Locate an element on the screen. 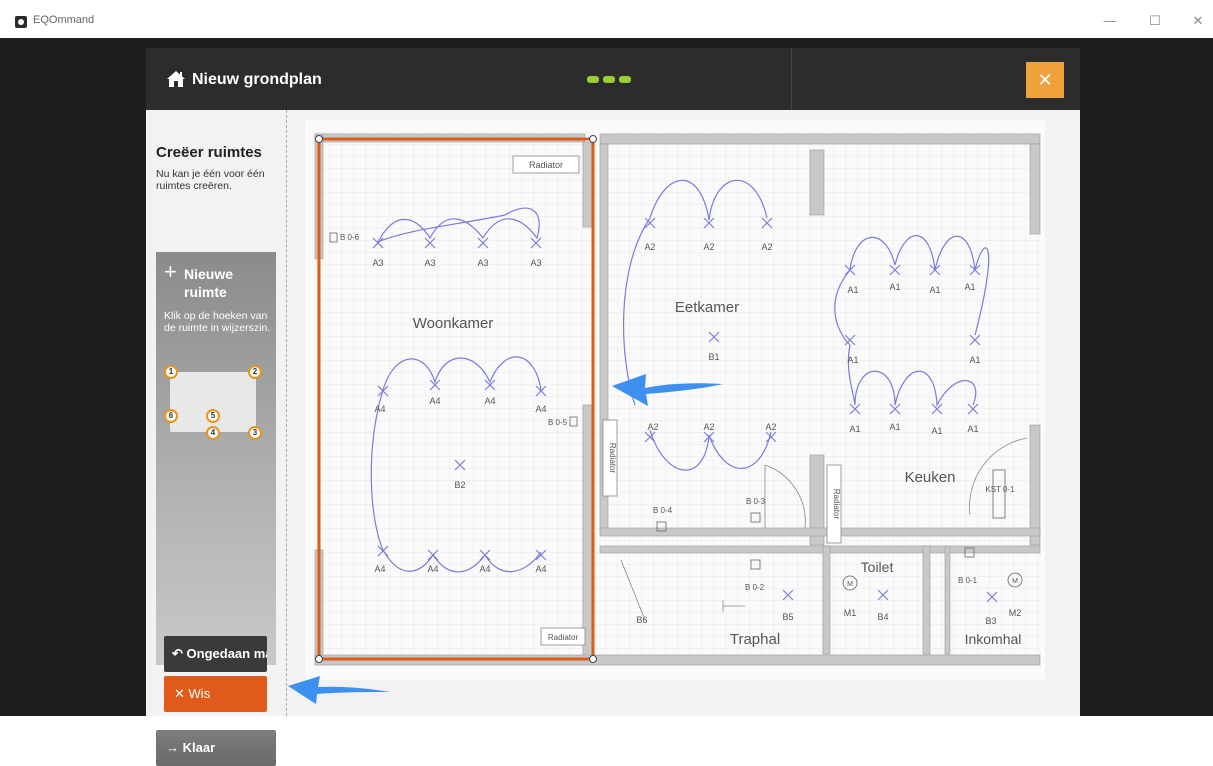 The width and height of the screenshot is (1213, 766). fixture-label: B6 is located at coordinates (641, 620).